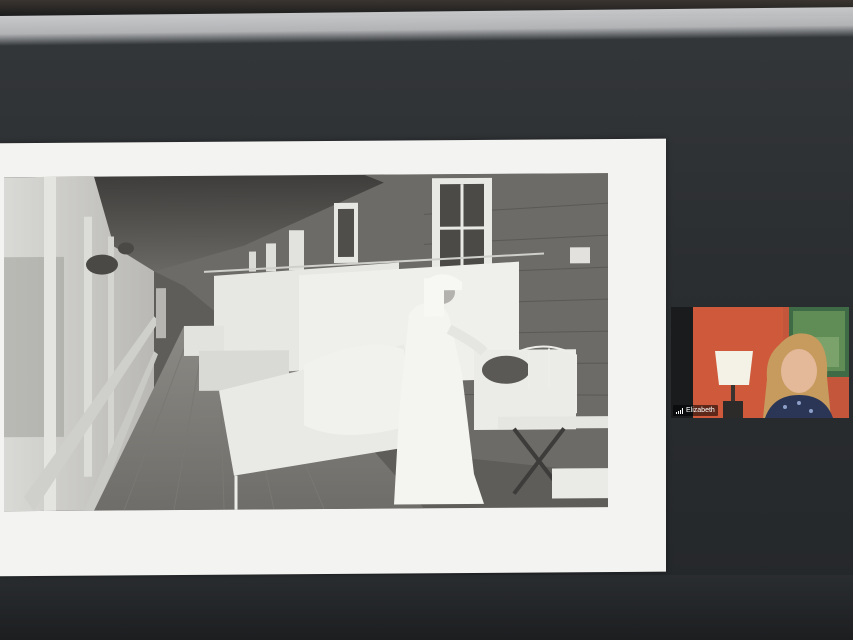 The image size is (853, 640). I want to click on participant-video-tile: Elizabeth, so click(760, 362).